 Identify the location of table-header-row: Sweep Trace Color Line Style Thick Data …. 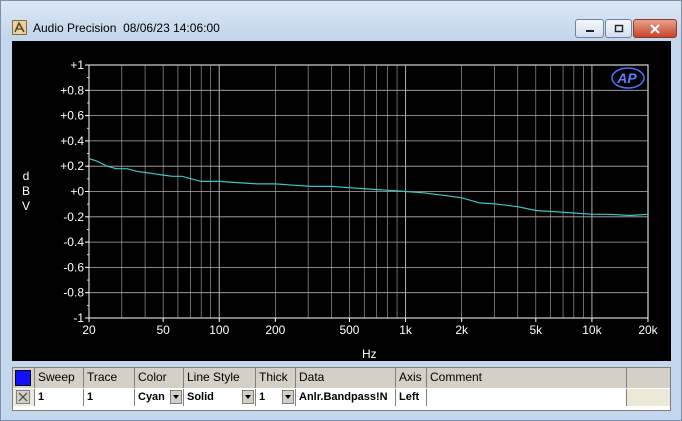
(341, 378).